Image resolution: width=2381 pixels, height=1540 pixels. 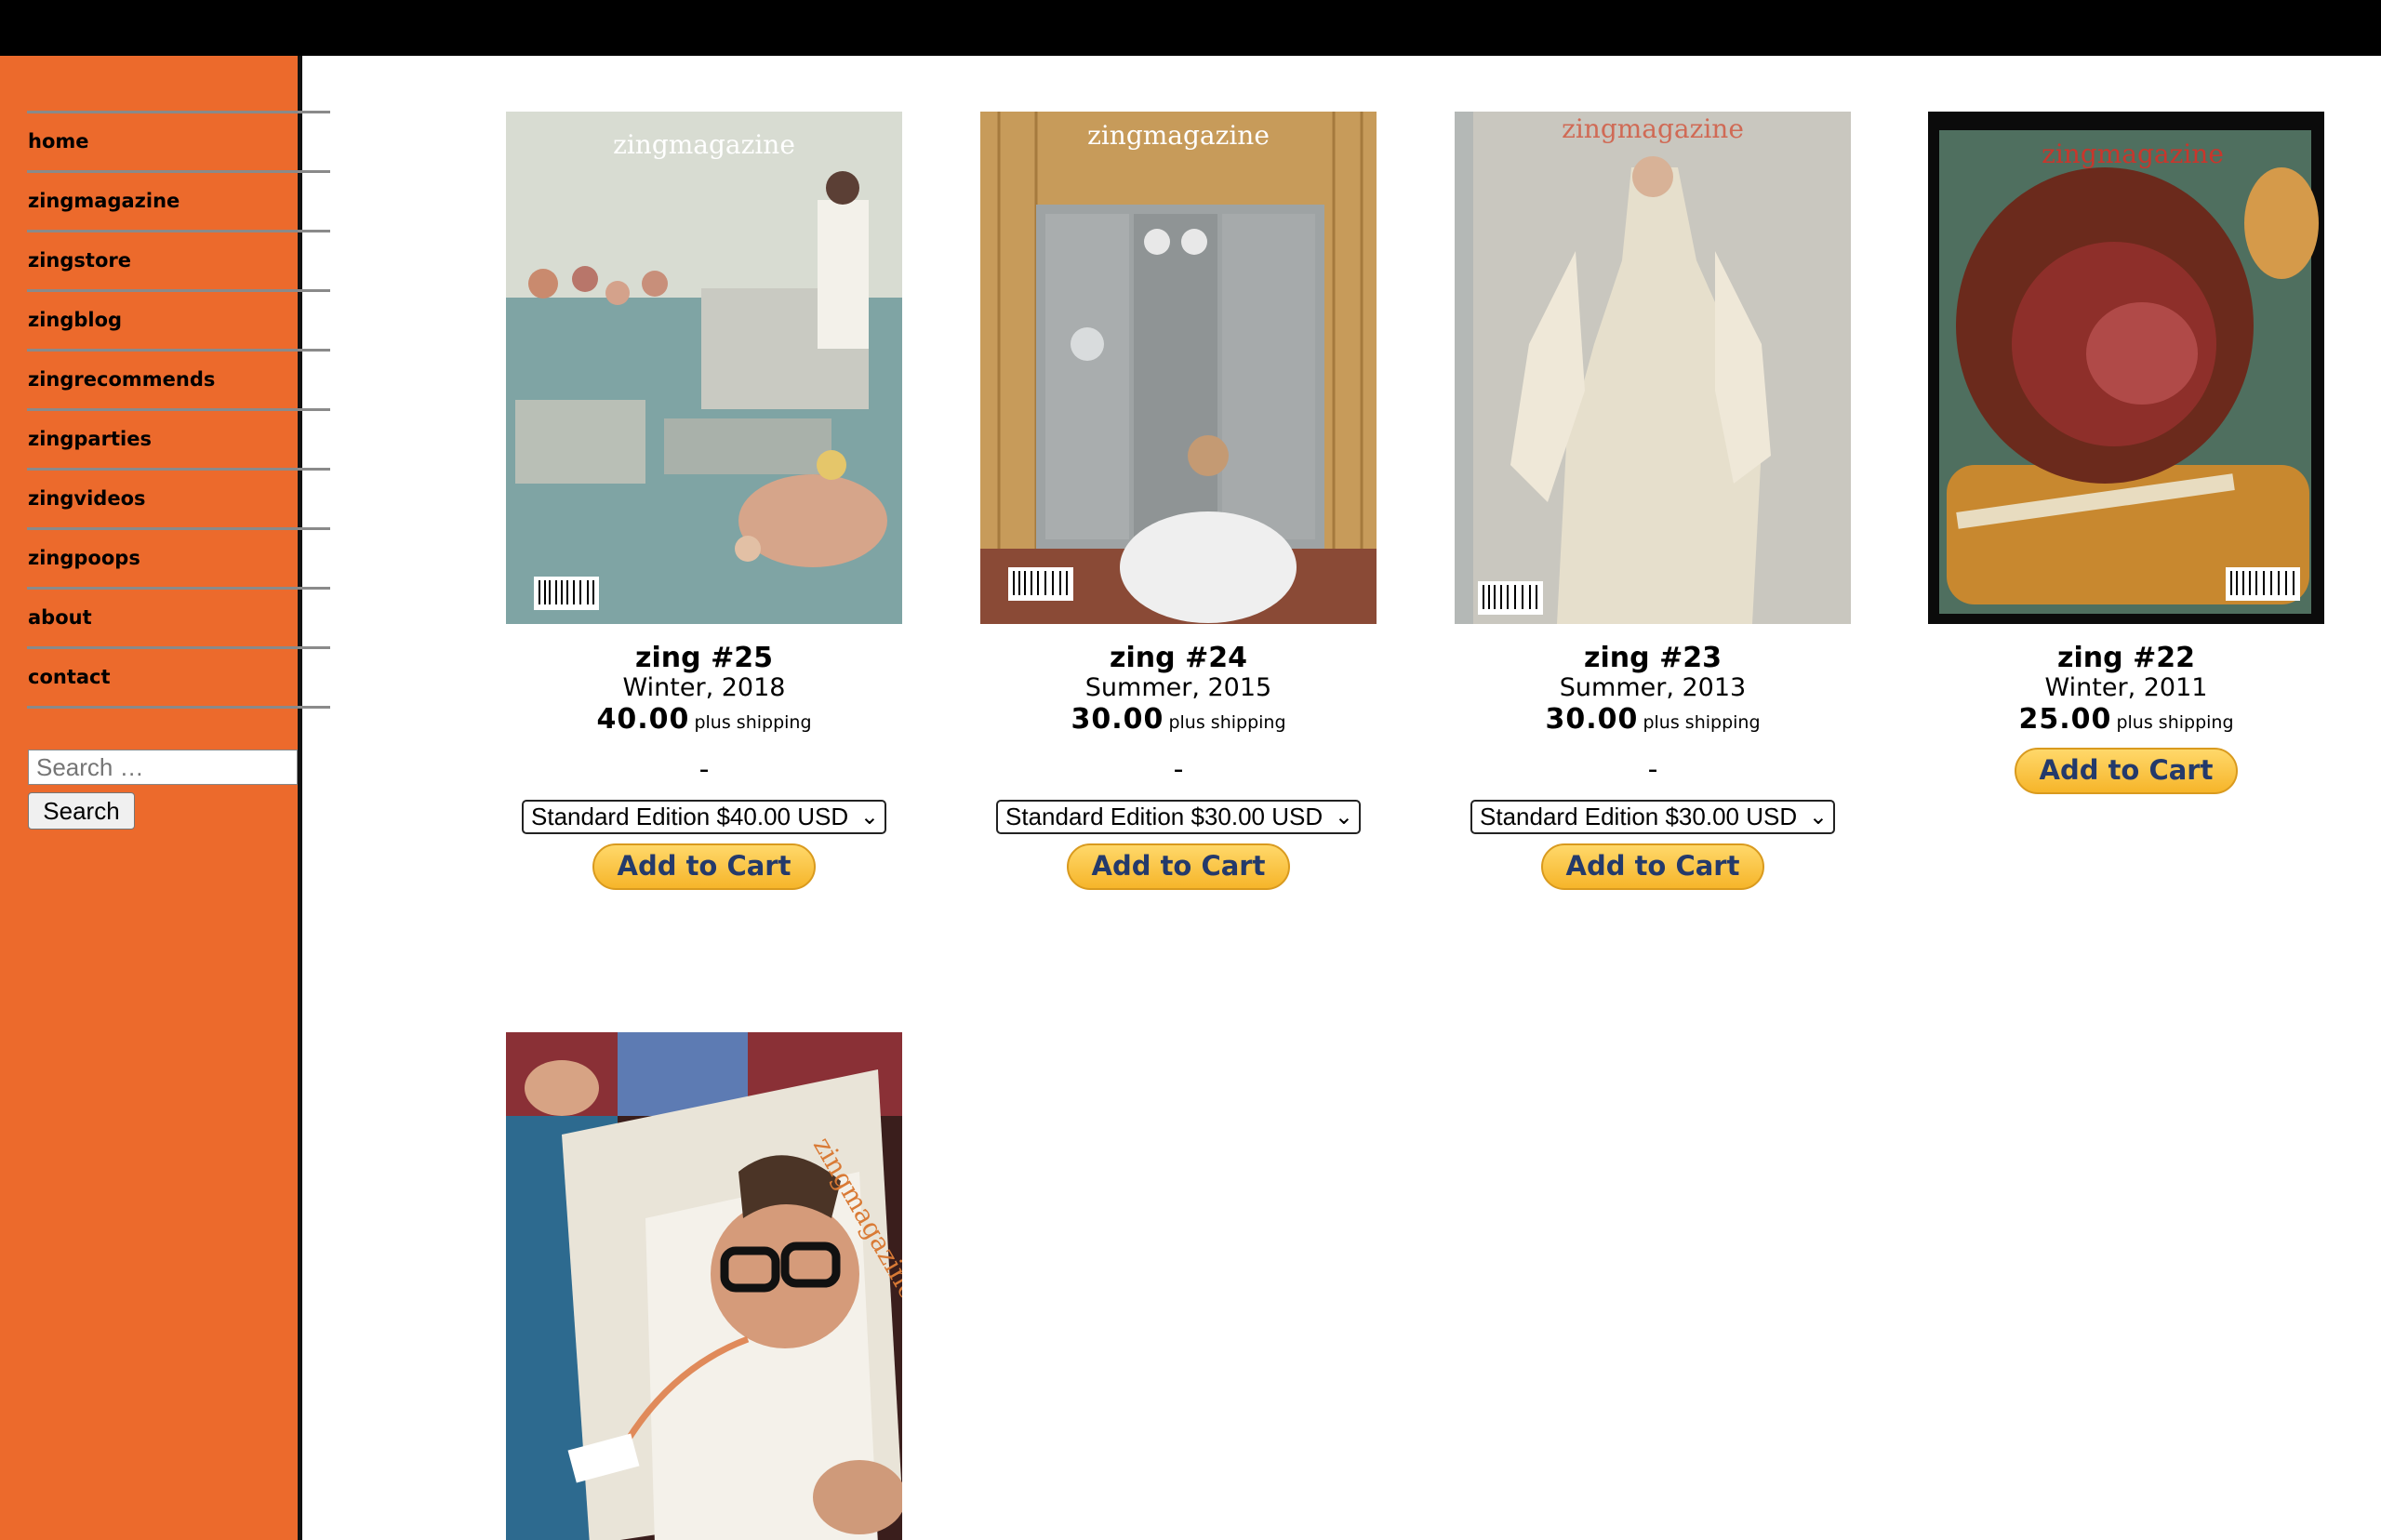 What do you see at coordinates (87, 498) in the screenshot?
I see `nav-zingvideos-link: zingvideos` at bounding box center [87, 498].